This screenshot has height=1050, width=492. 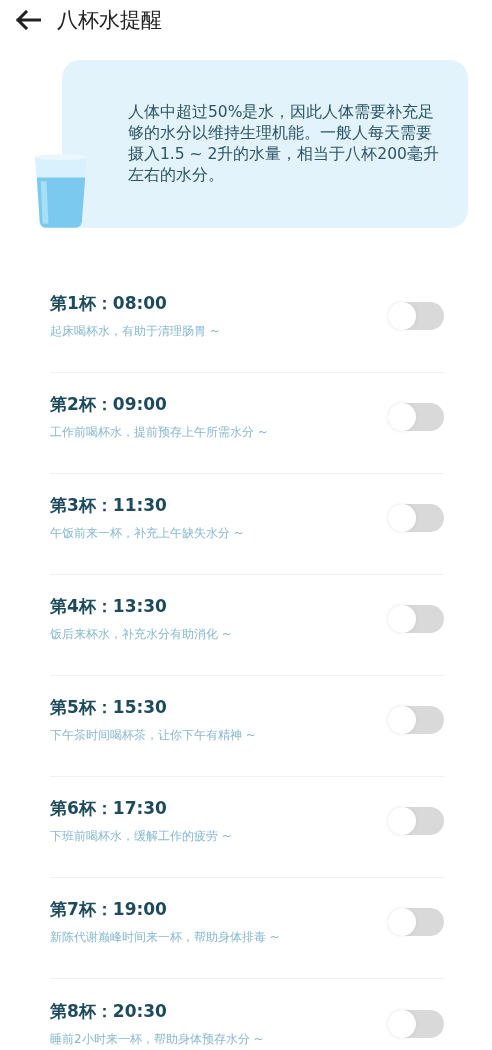 What do you see at coordinates (157, 1039) in the screenshot?
I see `reminder-note: 睡前2小时来一杯，帮助身体预存水分 ~` at bounding box center [157, 1039].